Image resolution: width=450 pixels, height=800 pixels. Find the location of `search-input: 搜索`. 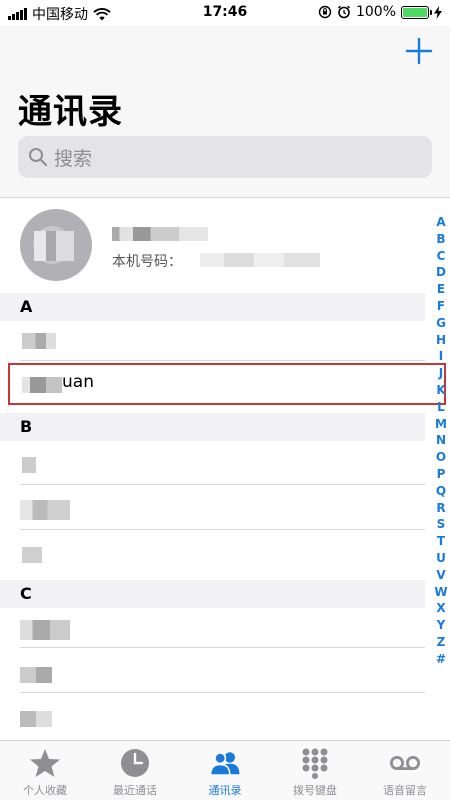

search-input: 搜索 is located at coordinates (225, 157).